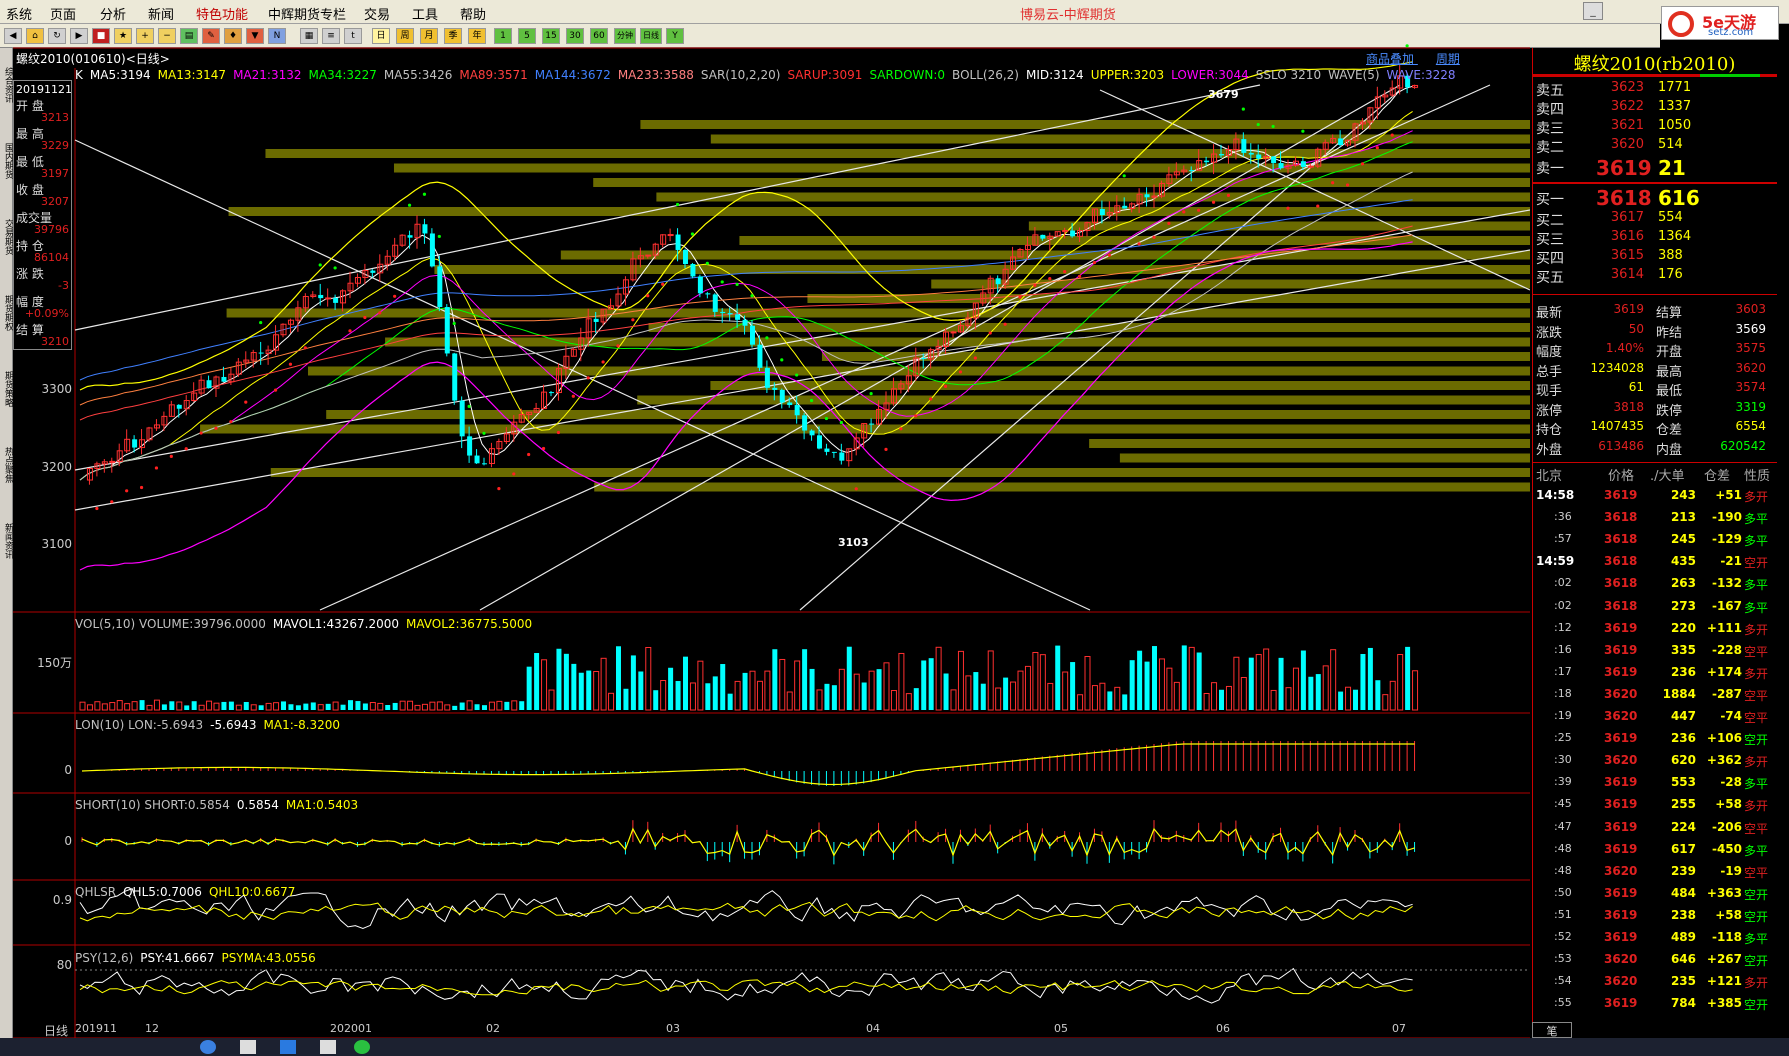 This screenshot has width=1789, height=1056. I want to click on browser-icon, so click(208, 1047).